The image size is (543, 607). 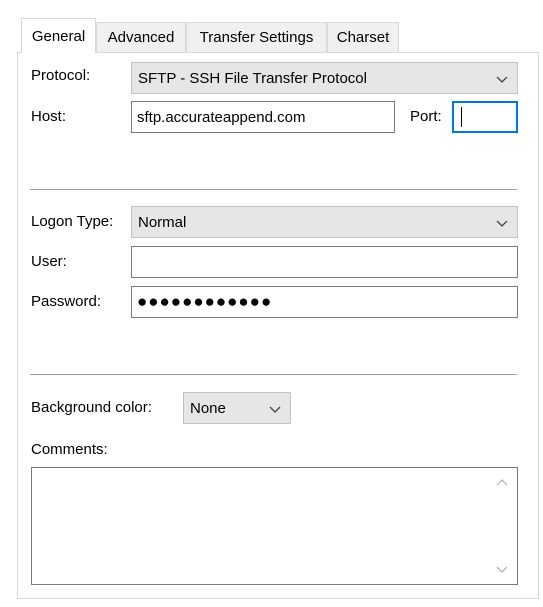 I want to click on port-label: Port:, so click(x=426, y=116).